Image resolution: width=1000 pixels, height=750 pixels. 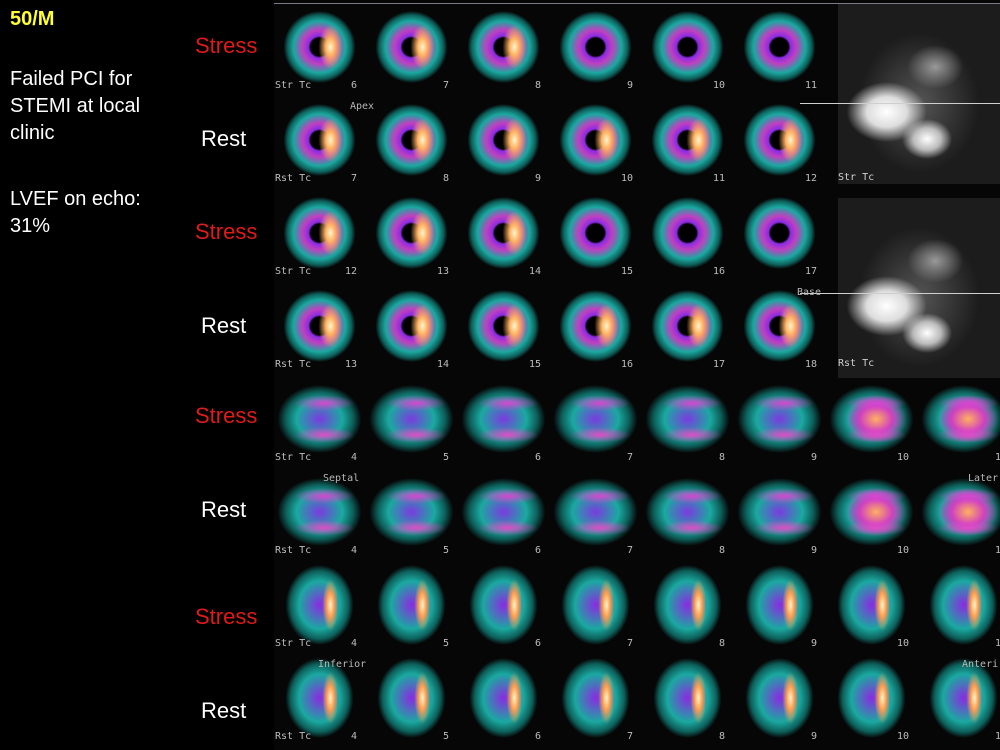 I want to click on anterior-label: Anteri, so click(x=980, y=664).